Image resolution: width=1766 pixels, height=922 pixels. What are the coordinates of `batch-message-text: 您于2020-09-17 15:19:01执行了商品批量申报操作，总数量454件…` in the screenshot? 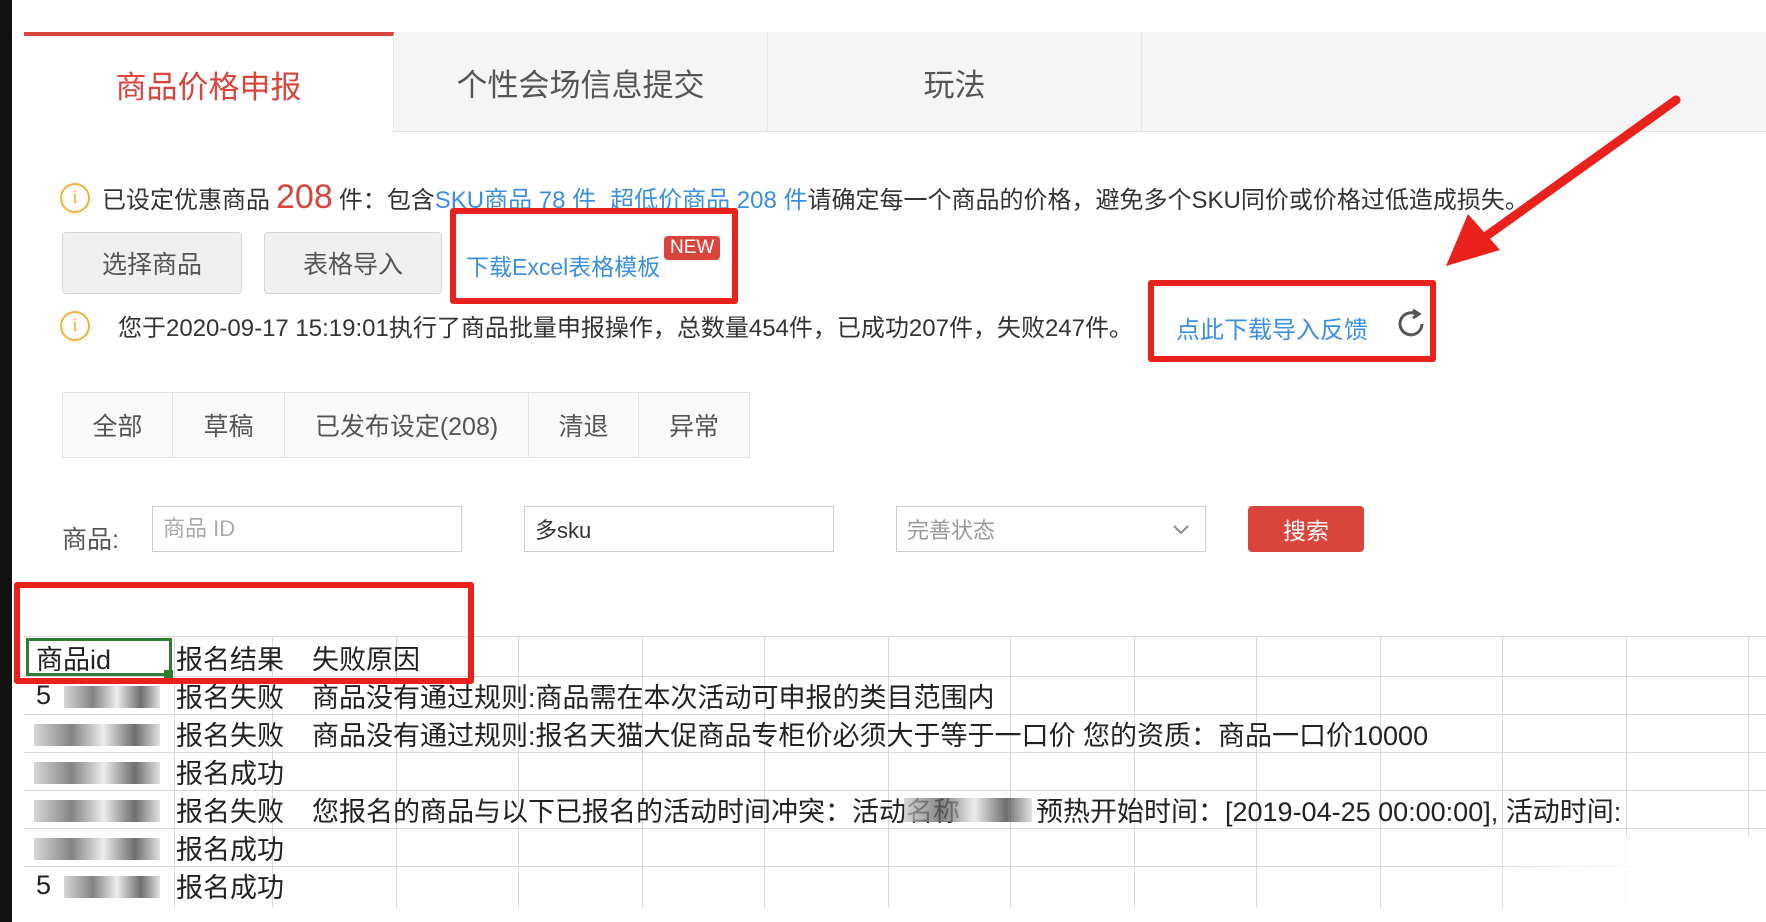 It's located at (625, 328).